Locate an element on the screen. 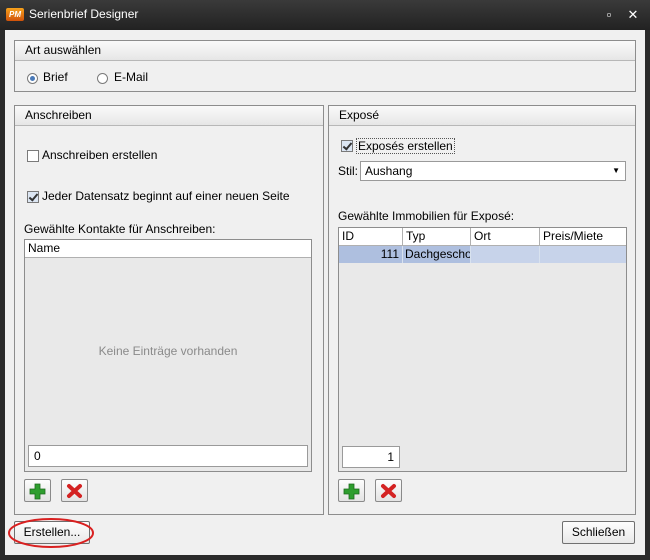  remove-immobilie-button is located at coordinates (388, 490).